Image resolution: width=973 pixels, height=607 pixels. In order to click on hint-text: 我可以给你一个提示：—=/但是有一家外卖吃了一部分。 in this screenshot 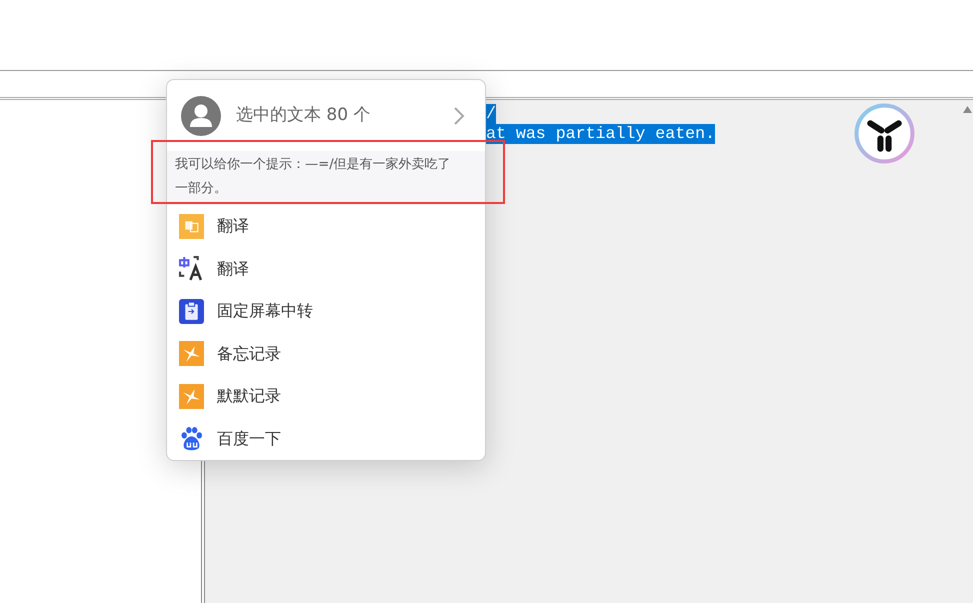, I will do `click(326, 178)`.